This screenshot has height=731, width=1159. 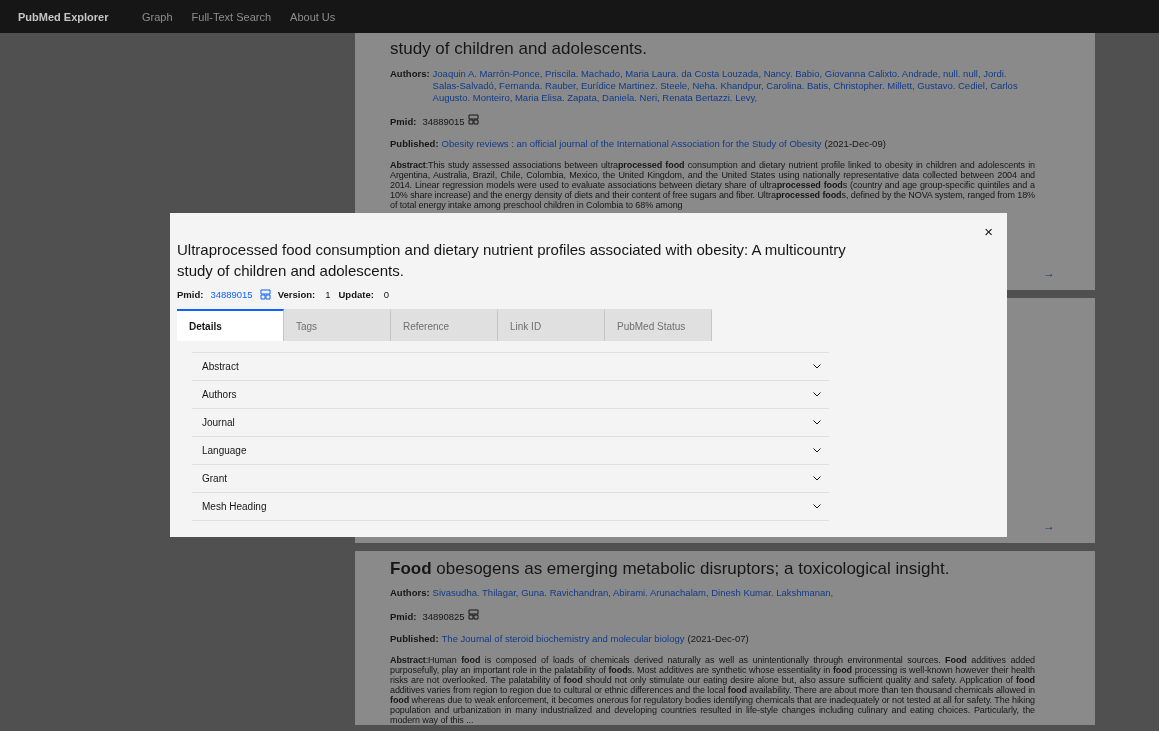 I want to click on accordion-section: Authors, so click(x=510, y=395).